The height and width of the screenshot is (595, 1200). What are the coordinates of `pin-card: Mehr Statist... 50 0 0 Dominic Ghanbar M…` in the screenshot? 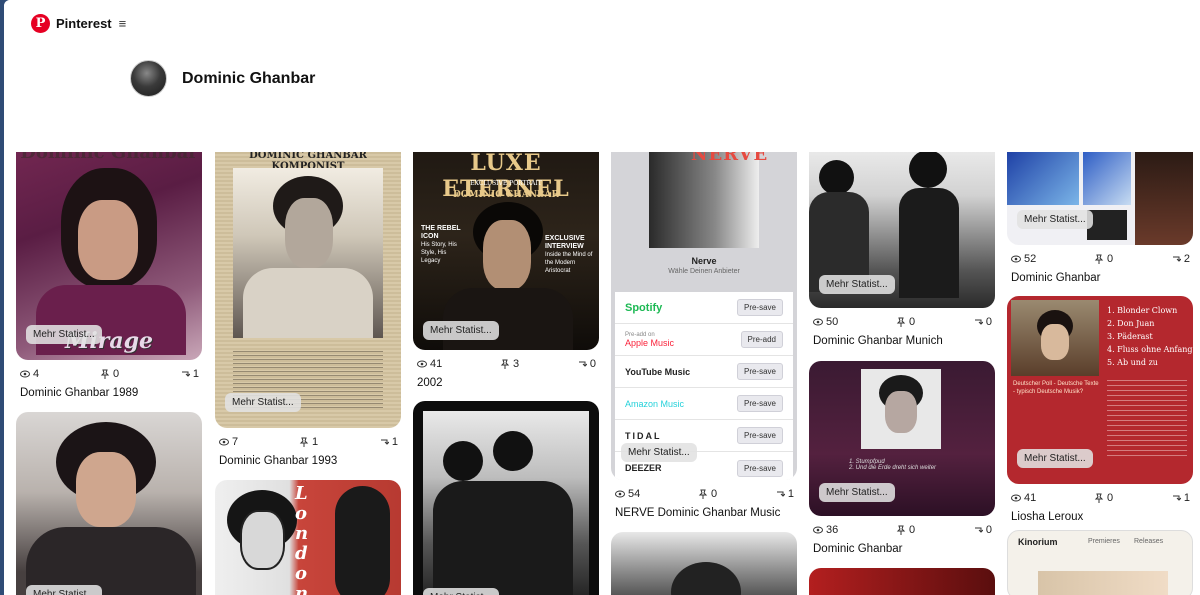 It's located at (902, 233).